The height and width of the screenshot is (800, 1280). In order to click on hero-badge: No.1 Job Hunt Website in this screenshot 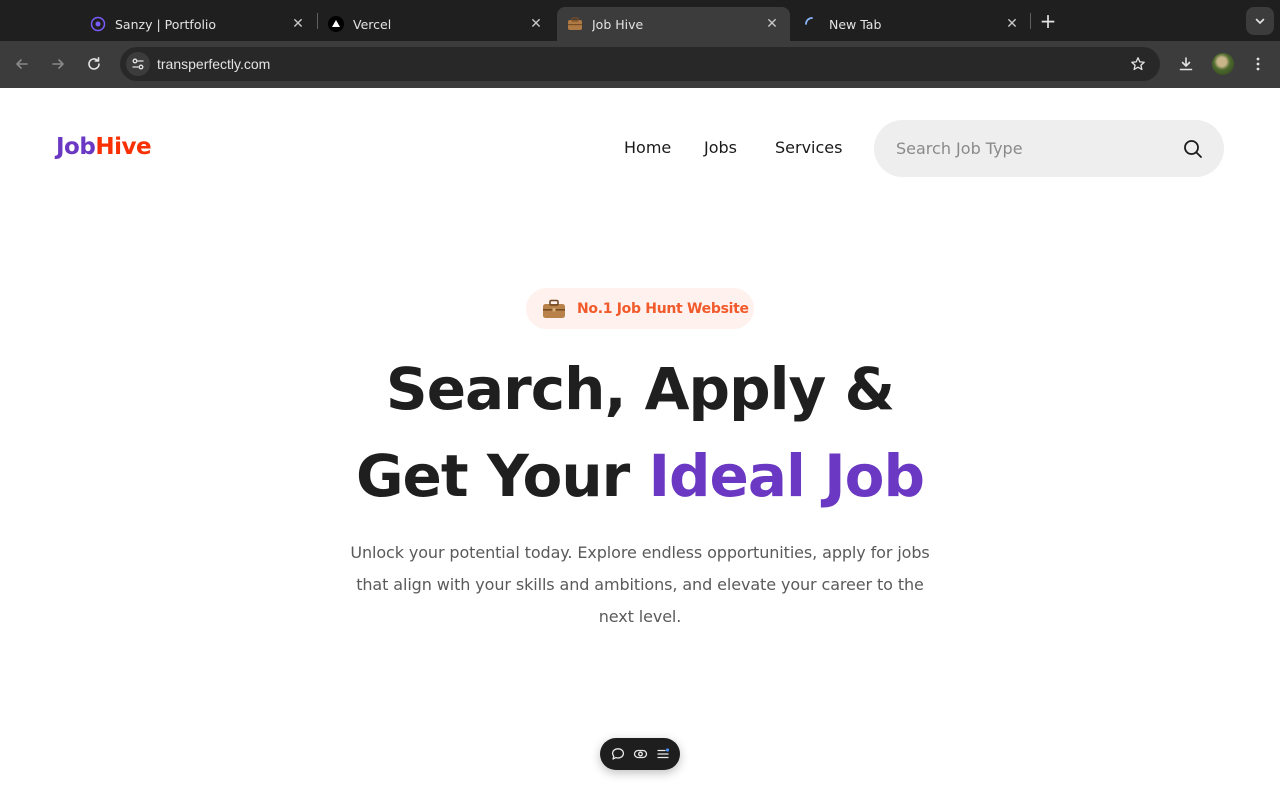, I will do `click(640, 308)`.